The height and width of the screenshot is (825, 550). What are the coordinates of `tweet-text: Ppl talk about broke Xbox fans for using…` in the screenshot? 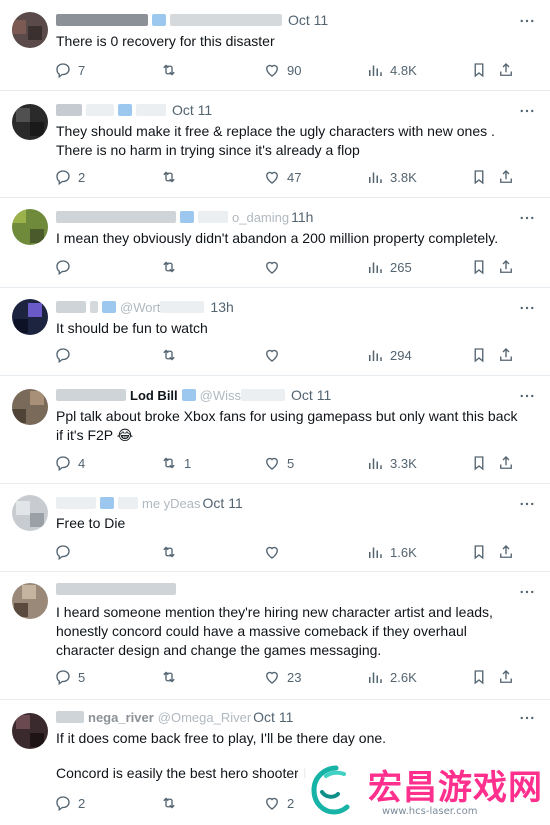 It's located at (287, 425).